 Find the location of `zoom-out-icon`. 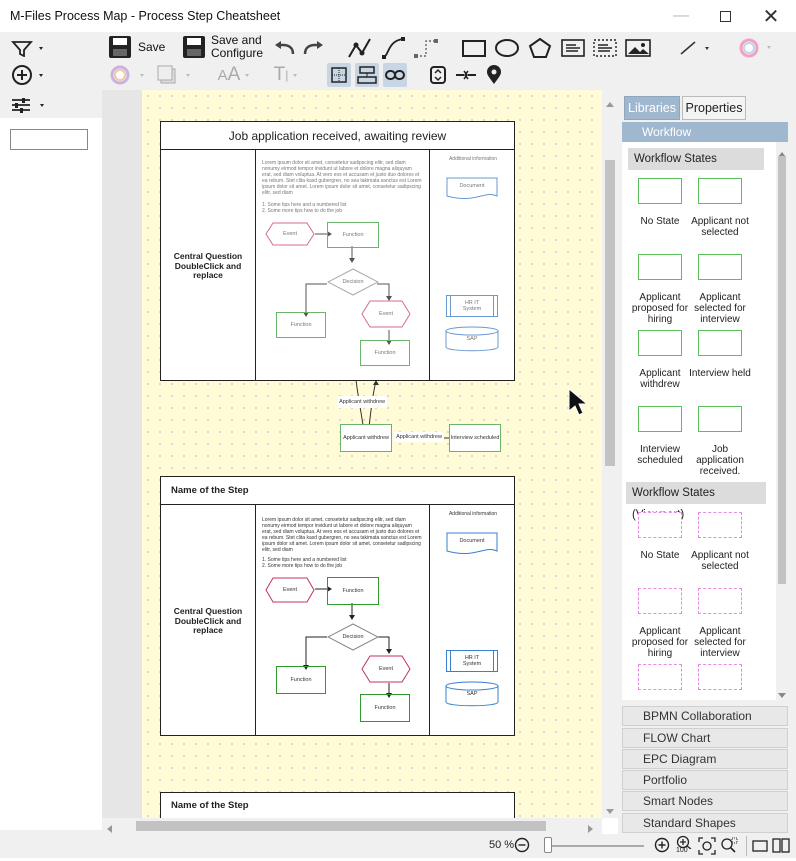

zoom-out-icon is located at coordinates (522, 845).